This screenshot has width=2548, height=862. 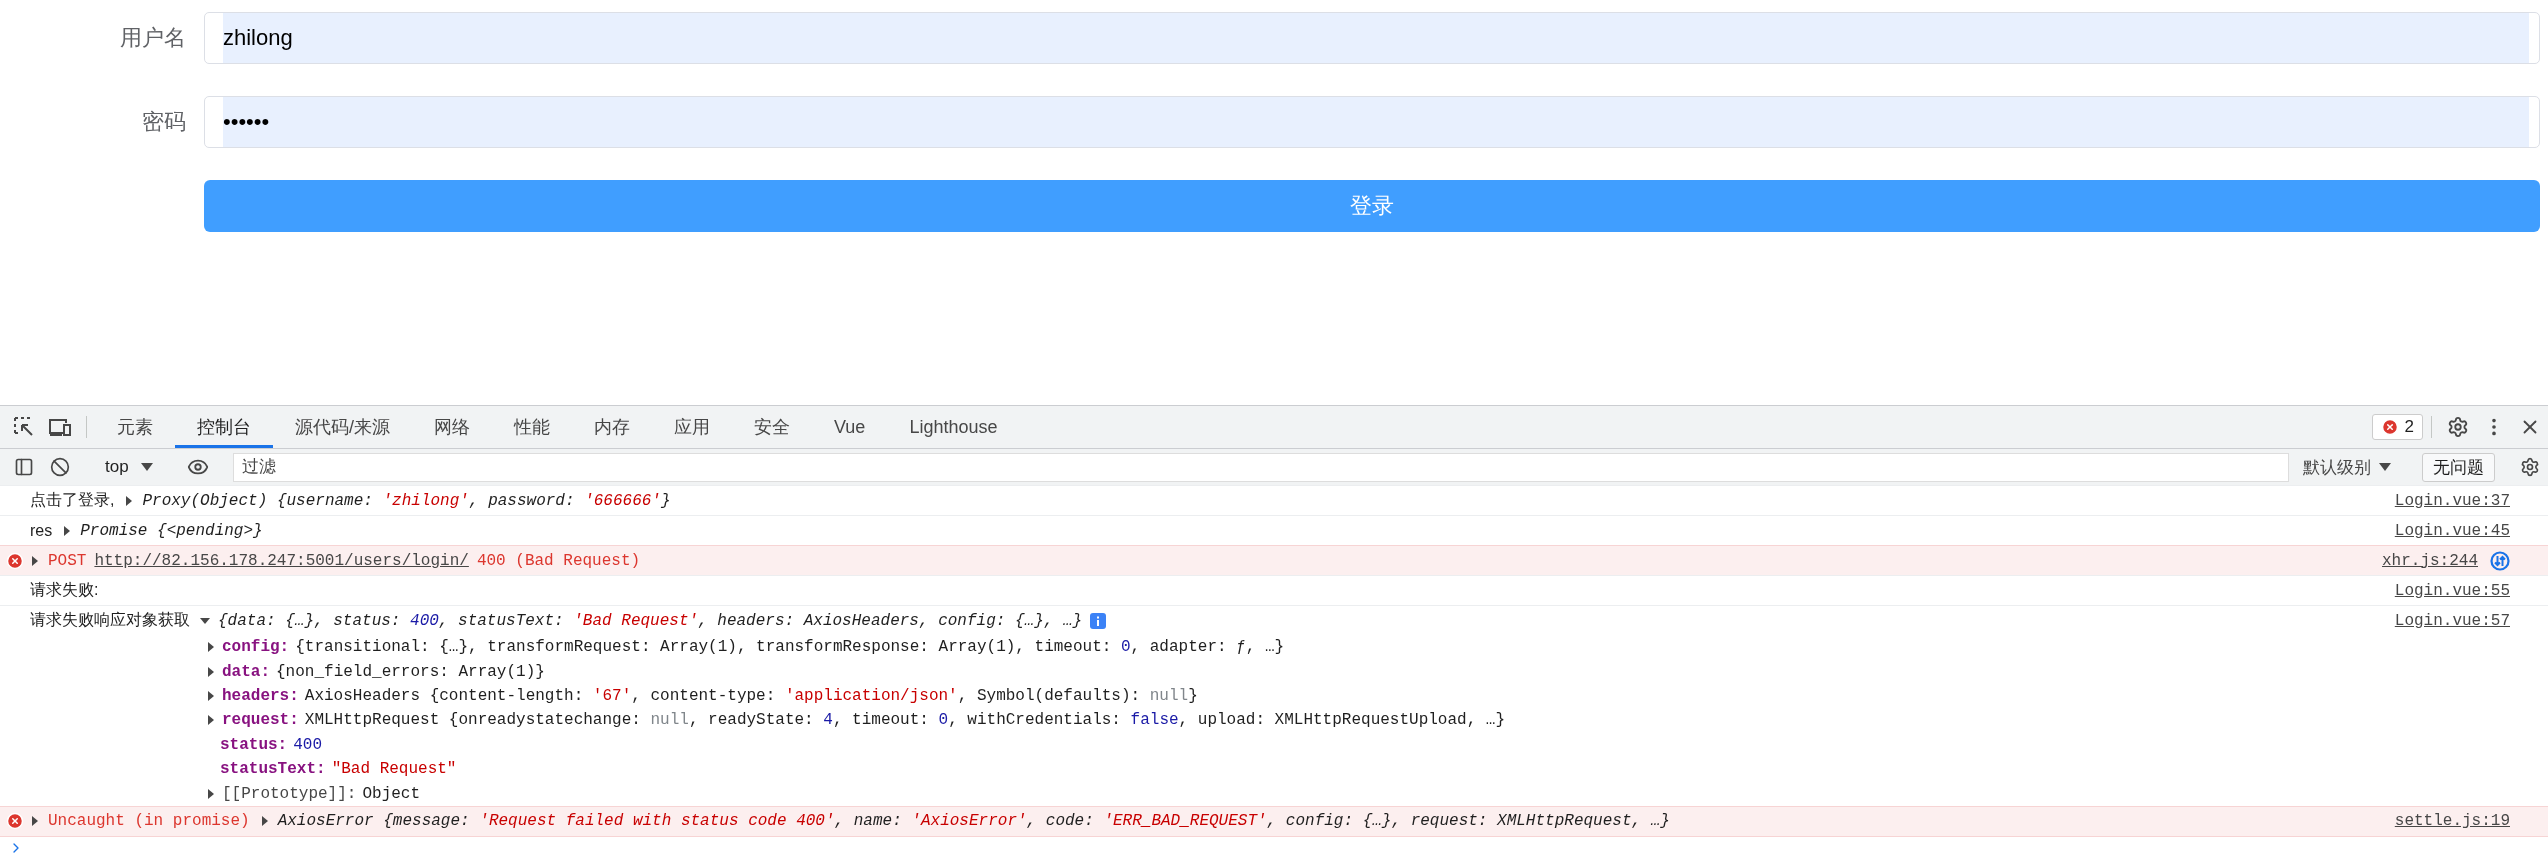 What do you see at coordinates (953, 427) in the screenshot?
I see `devtools-tab: Lighthouse` at bounding box center [953, 427].